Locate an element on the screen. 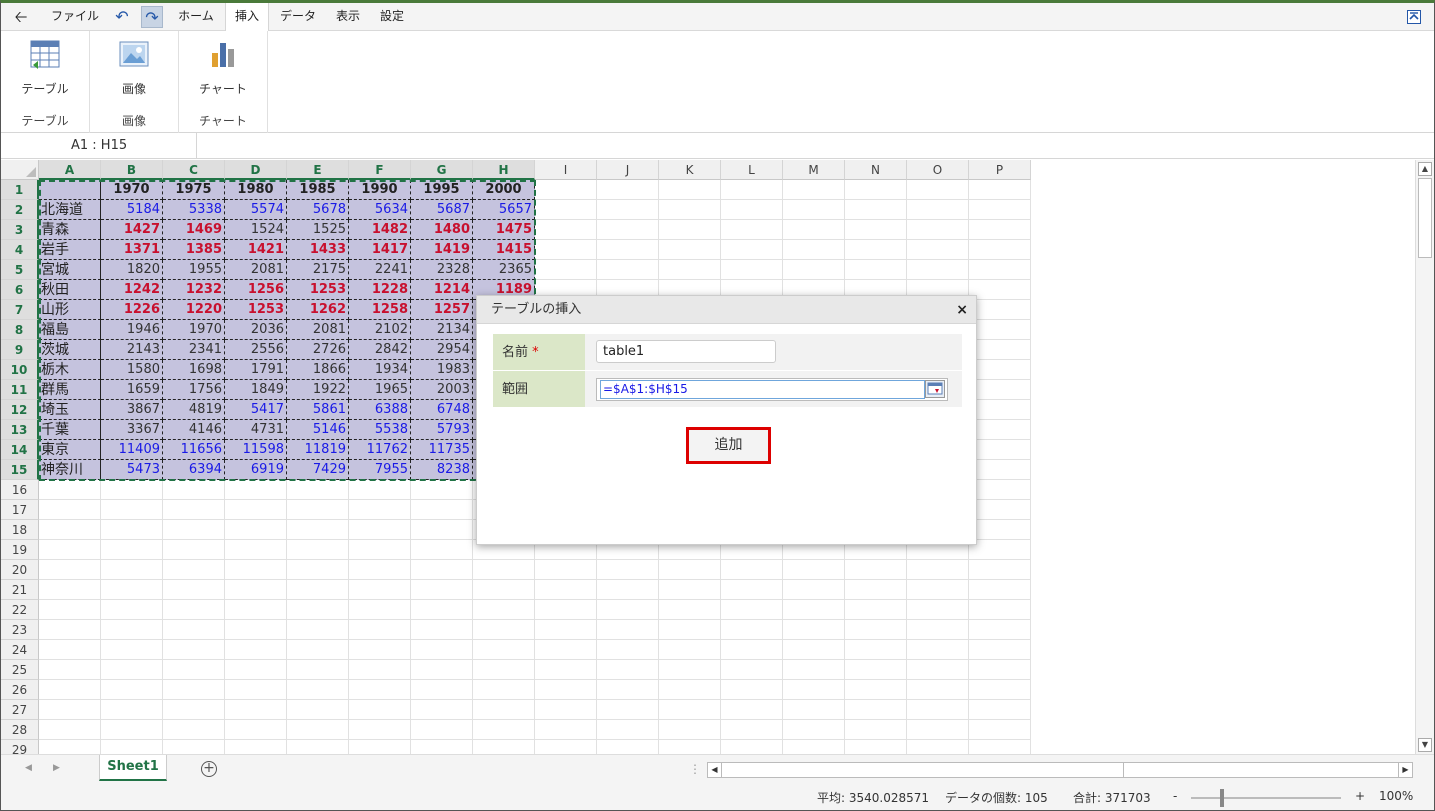 The width and height of the screenshot is (1435, 811). table-cell: 1417 is located at coordinates (380, 250).